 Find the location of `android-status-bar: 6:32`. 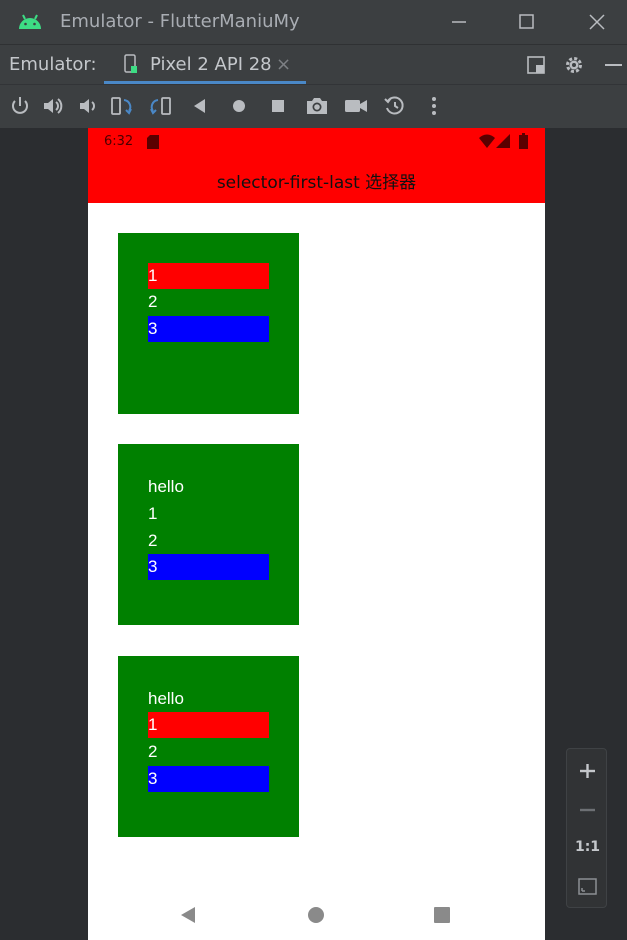

android-status-bar: 6:32 is located at coordinates (316, 142).